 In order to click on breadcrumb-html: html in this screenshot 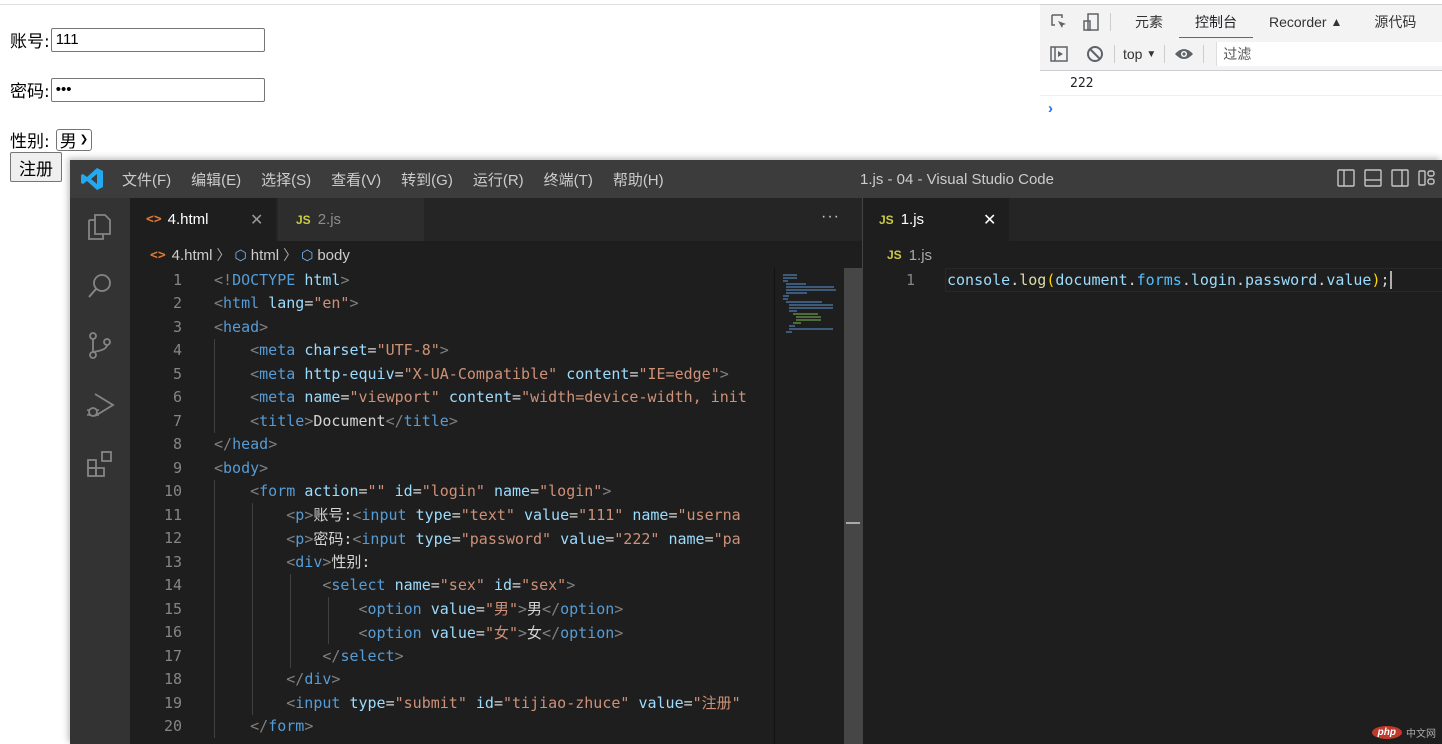, I will do `click(265, 255)`.